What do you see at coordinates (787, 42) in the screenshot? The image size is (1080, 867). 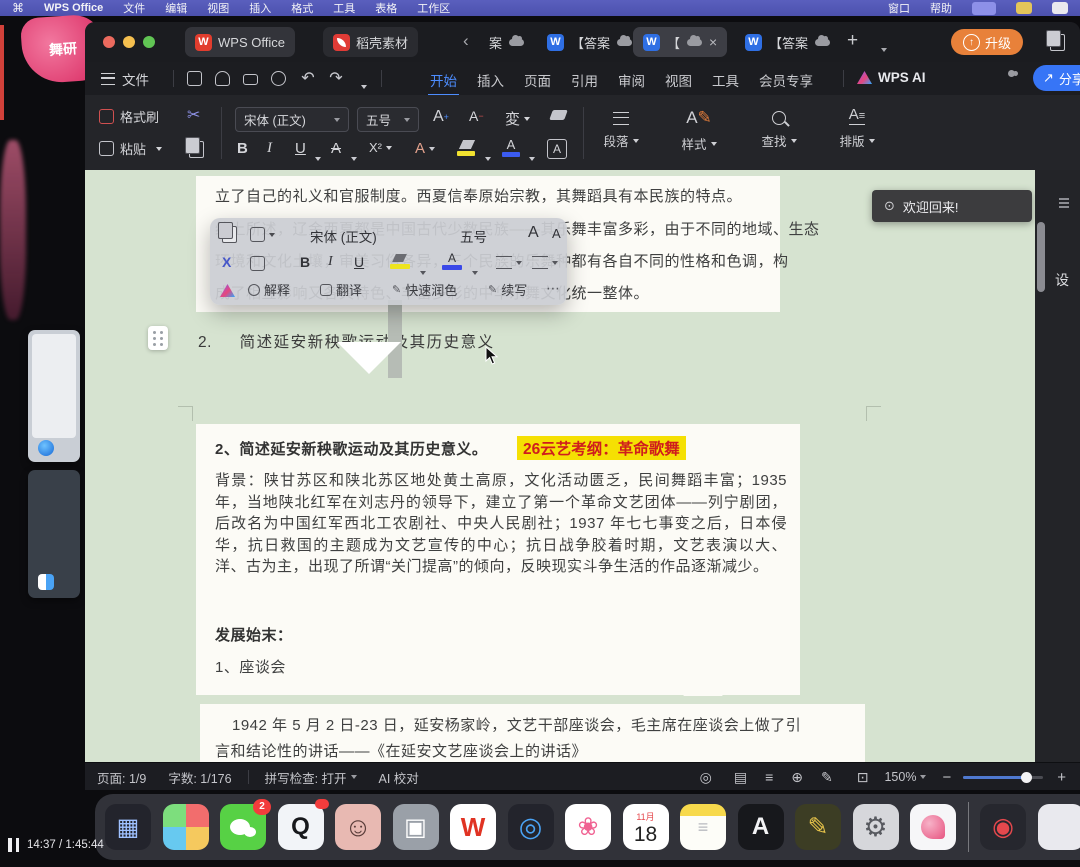 I see `doc-tab-3: W 【答案` at bounding box center [787, 42].